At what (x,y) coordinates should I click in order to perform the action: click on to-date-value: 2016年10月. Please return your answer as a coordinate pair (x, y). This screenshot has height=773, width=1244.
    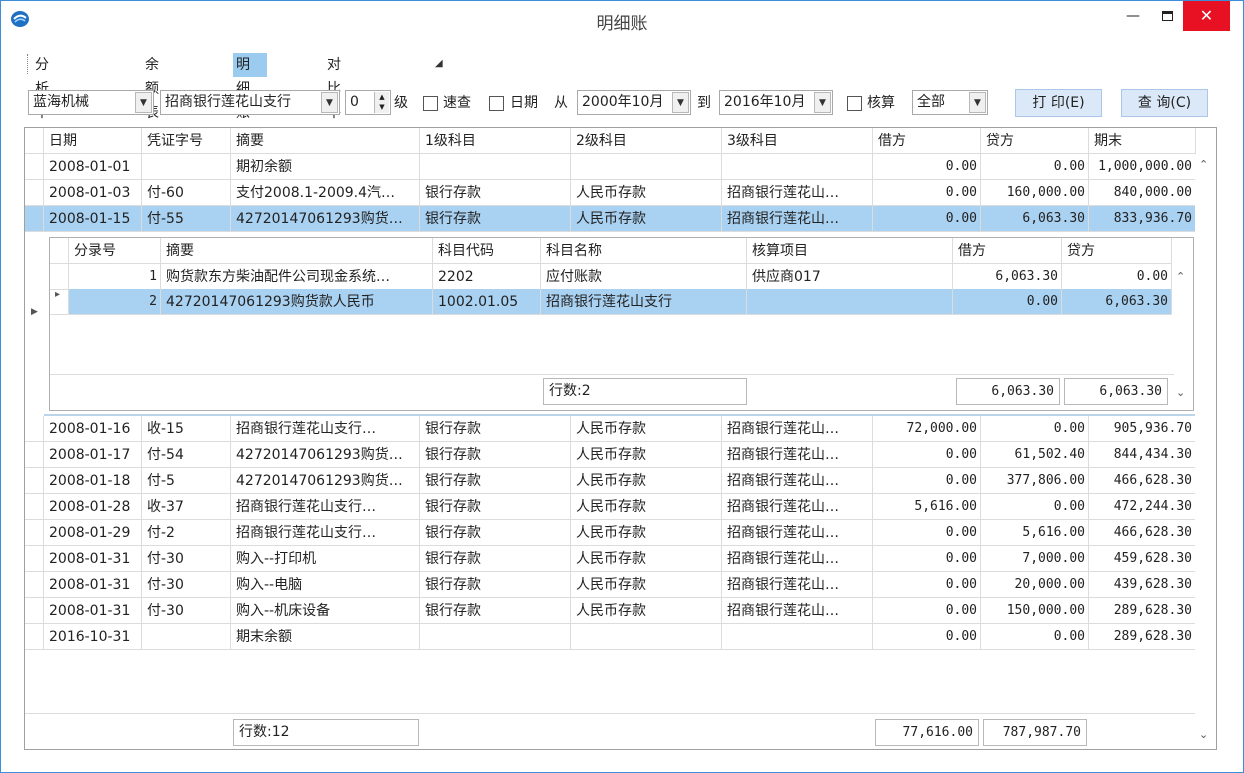
    Looking at the image, I should click on (765, 102).